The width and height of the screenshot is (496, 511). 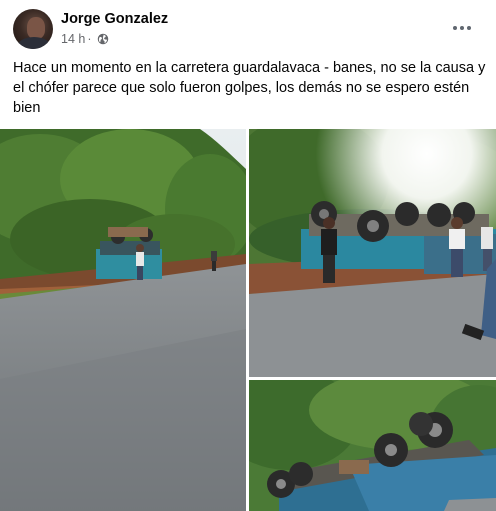 I want to click on avatar-face, so click(x=36, y=28).